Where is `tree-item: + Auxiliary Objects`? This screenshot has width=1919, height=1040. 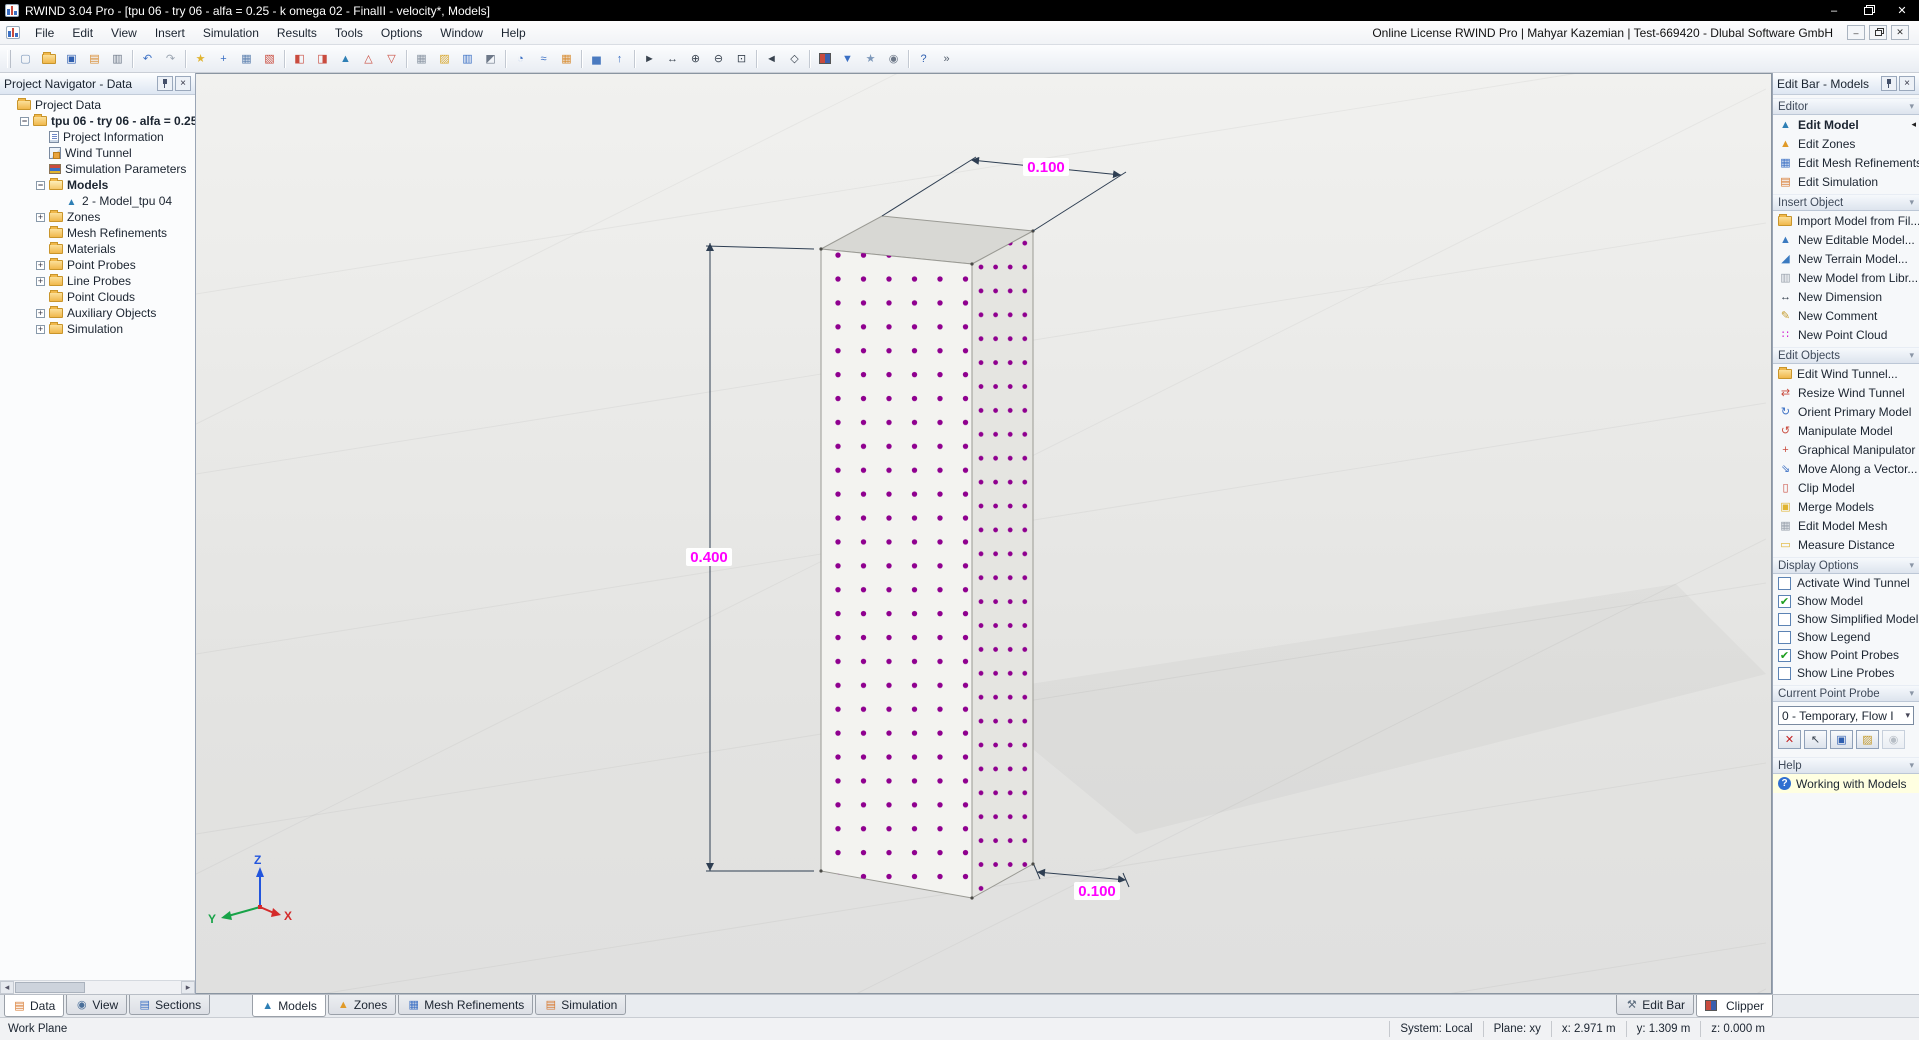 tree-item: + Auxiliary Objects is located at coordinates (97, 313).